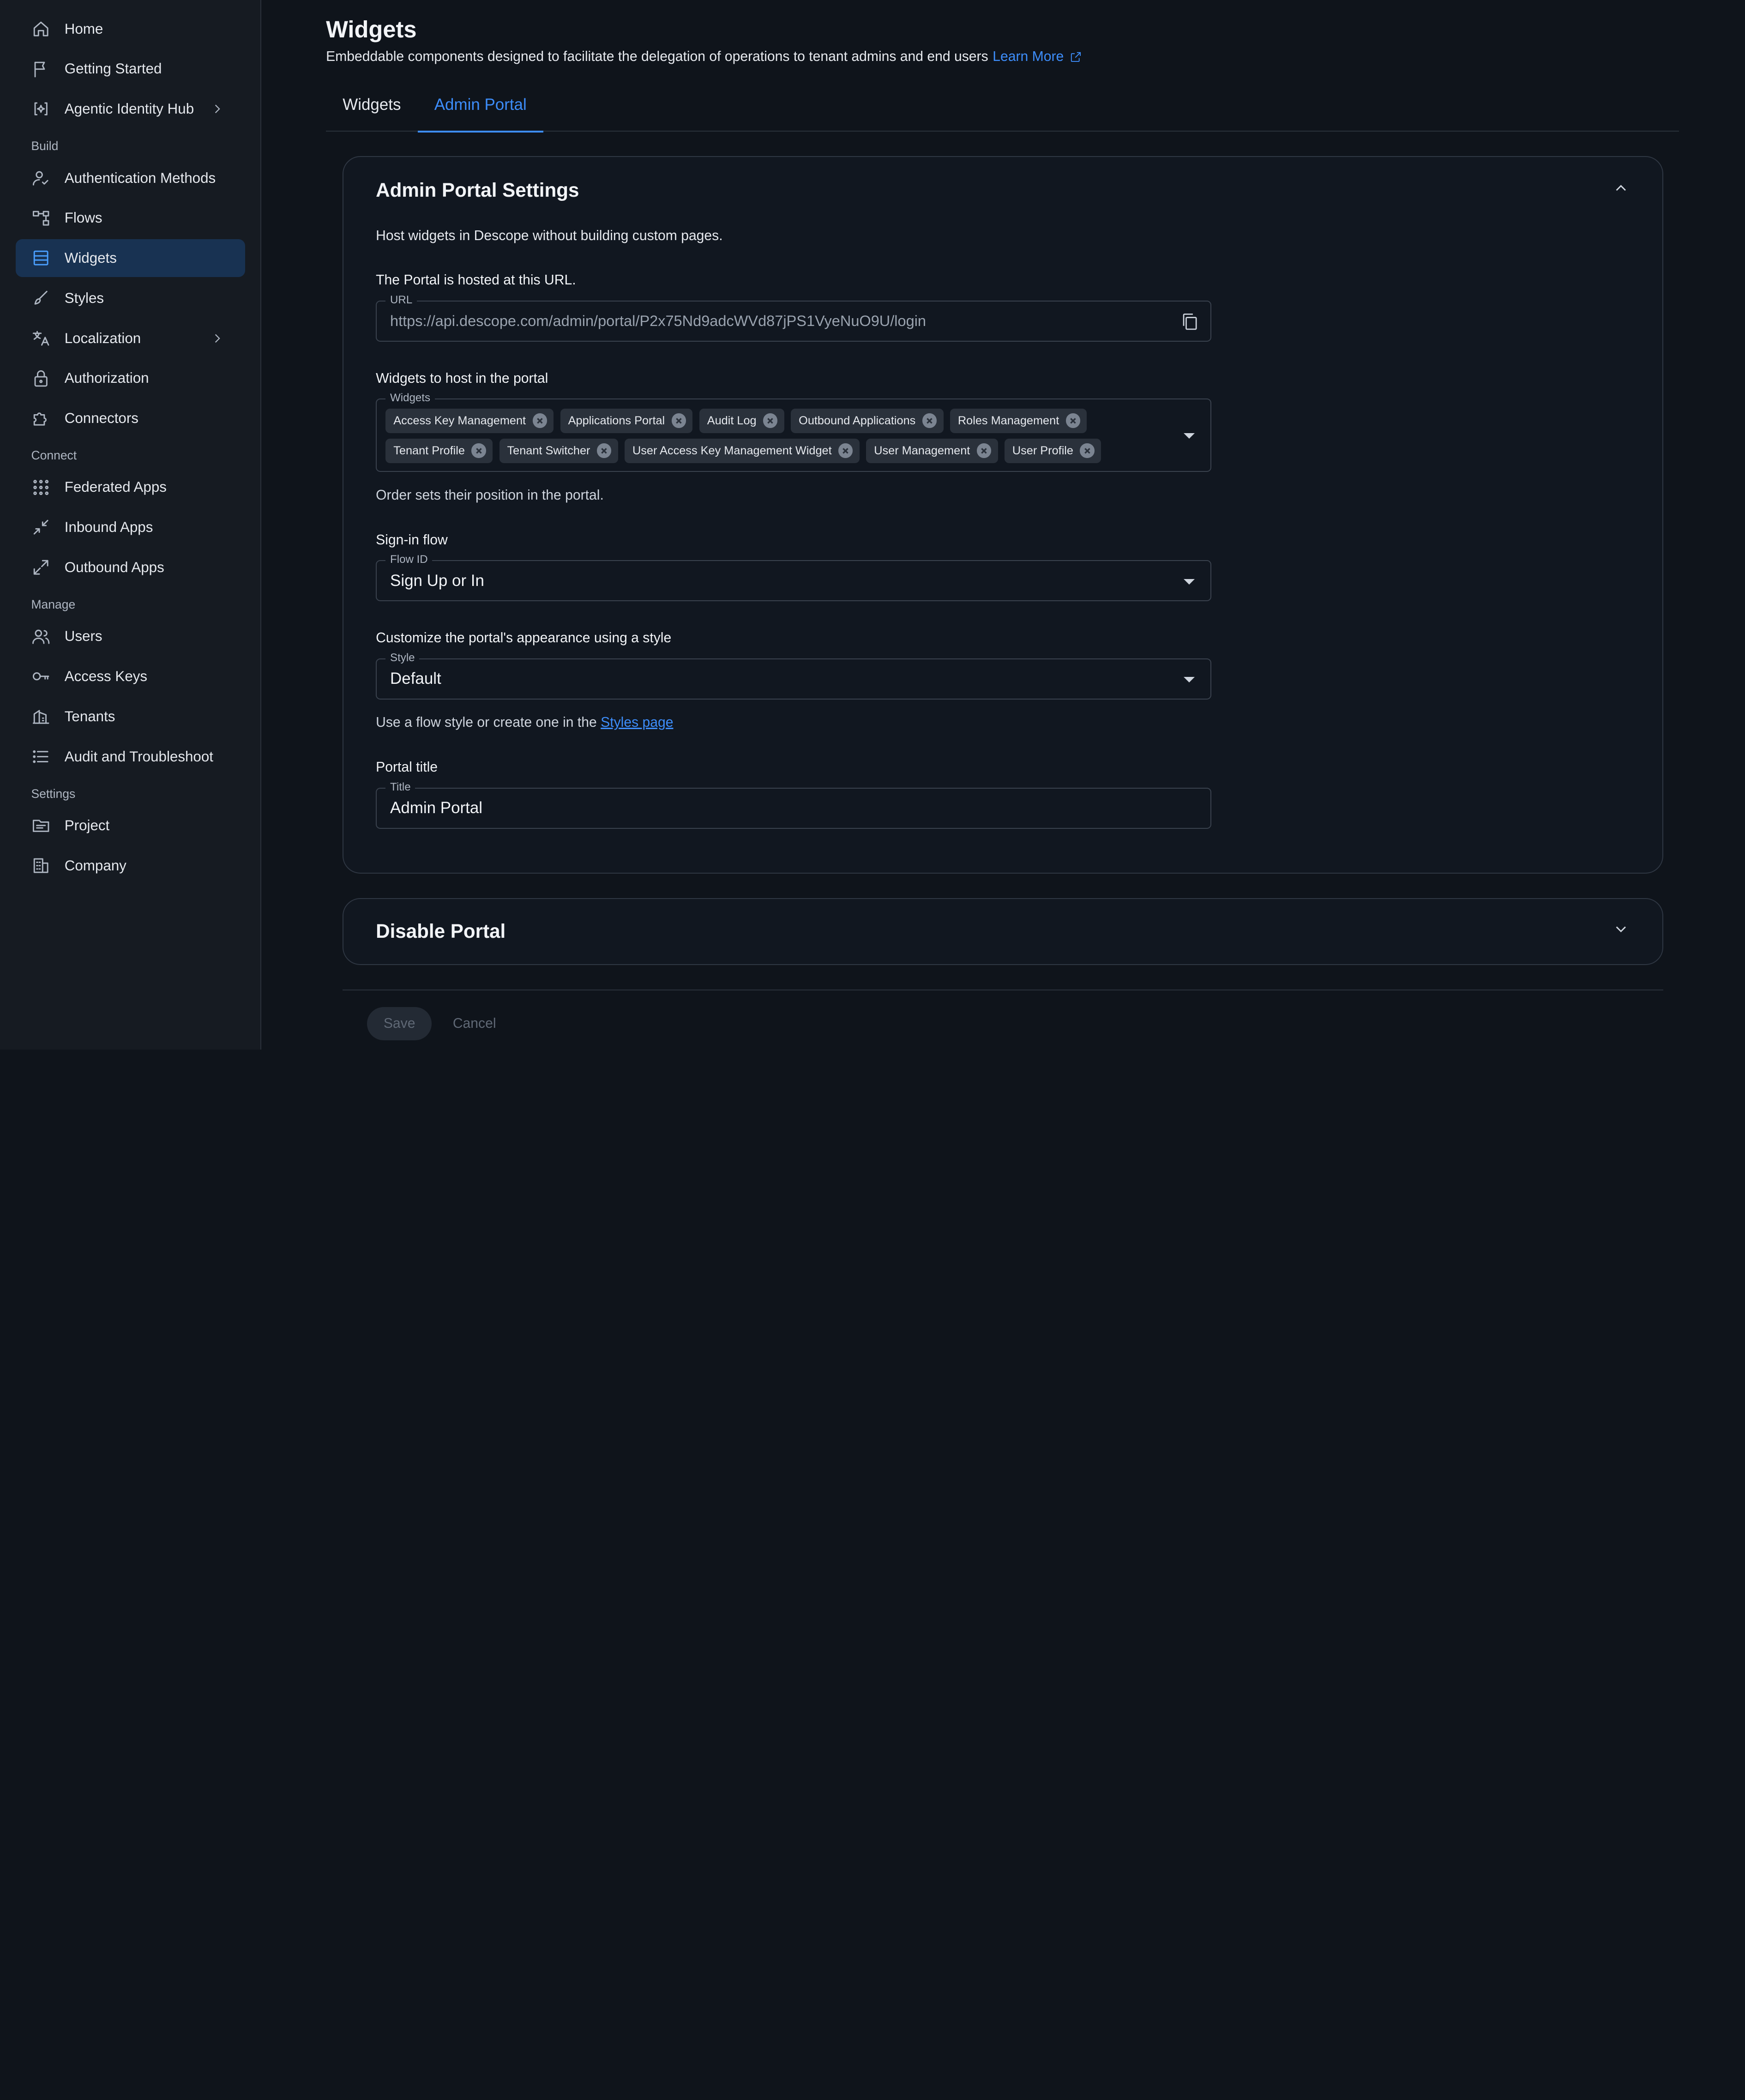  Describe the element at coordinates (1003, 191) in the screenshot. I see `settings-card-header: Admin Portal Settings` at that location.